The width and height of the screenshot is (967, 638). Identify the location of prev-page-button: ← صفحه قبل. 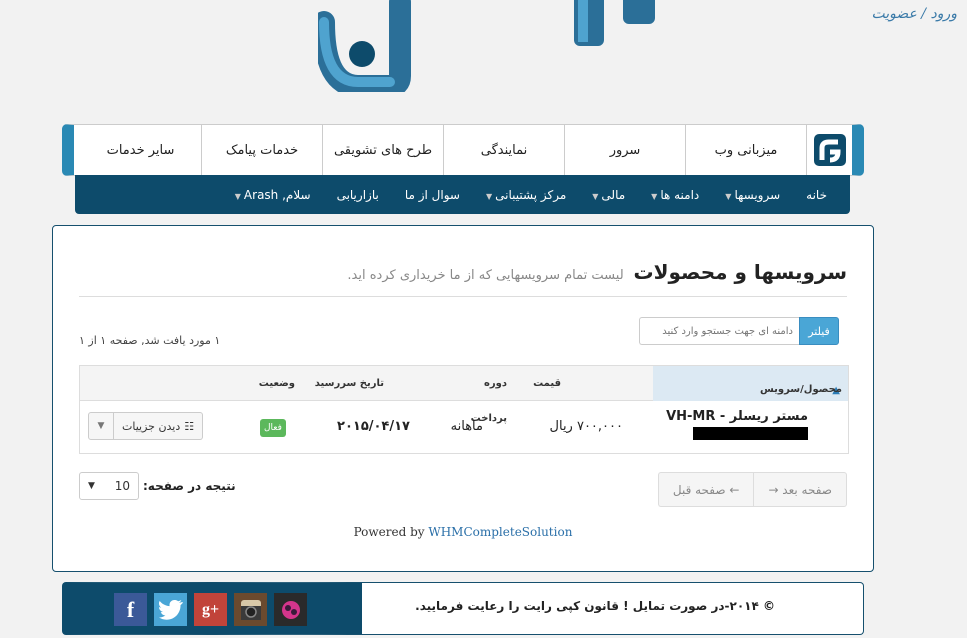
(705, 489).